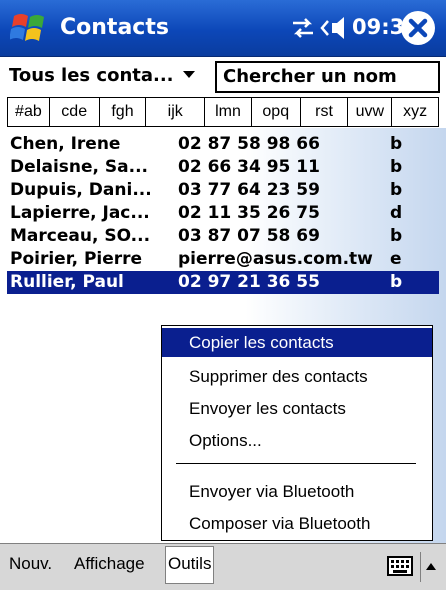 Image resolution: width=446 pixels, height=590 pixels. I want to click on input-panel-toggle, so click(430, 567).